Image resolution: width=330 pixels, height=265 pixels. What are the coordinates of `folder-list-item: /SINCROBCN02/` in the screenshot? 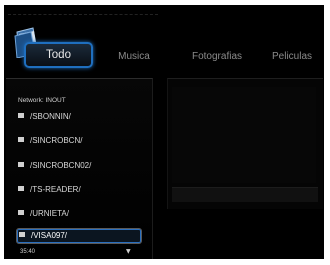 It's located at (78, 166).